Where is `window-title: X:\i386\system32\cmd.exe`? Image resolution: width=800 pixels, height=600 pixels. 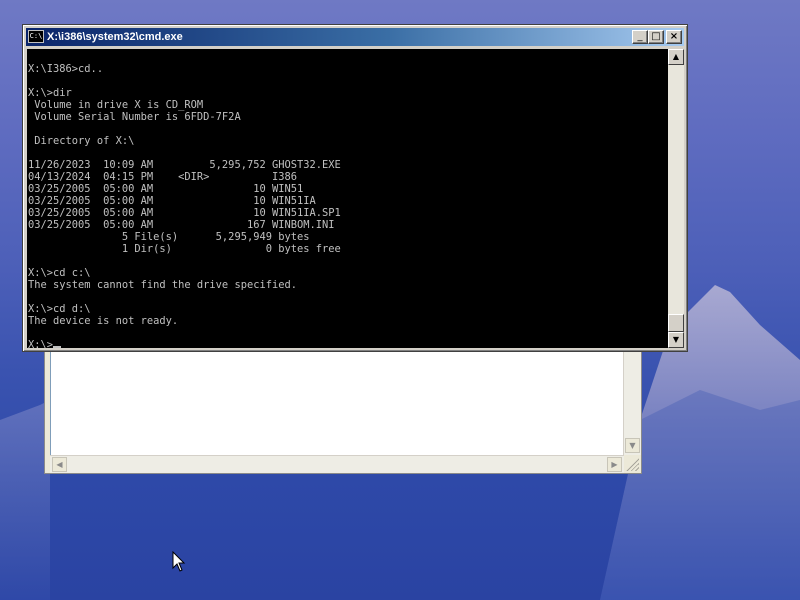 window-title: X:\i386\system32\cmd.exe is located at coordinates (115, 37).